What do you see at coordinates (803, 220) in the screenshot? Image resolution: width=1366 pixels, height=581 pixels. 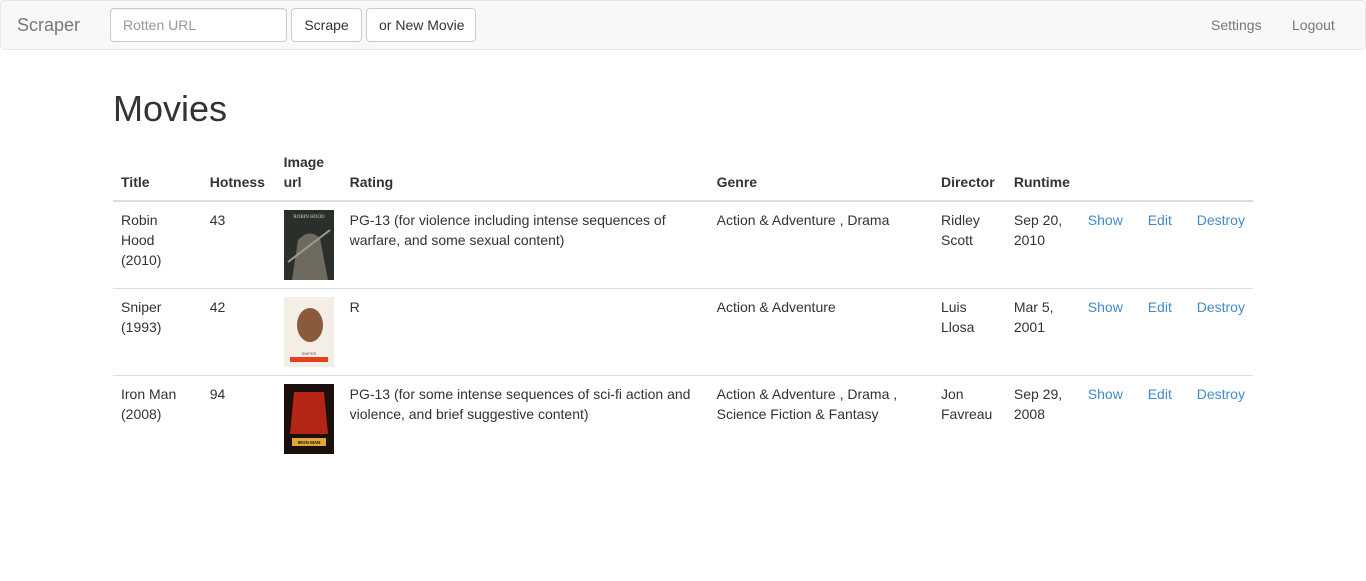 I see `cell-genre: Action & Adventure , Drama` at bounding box center [803, 220].